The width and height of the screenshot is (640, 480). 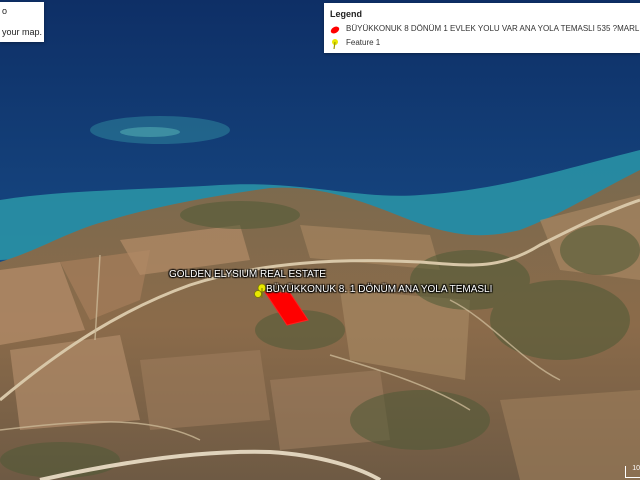 What do you see at coordinates (379, 289) in the screenshot?
I see `map-label-parcel: BÜYÜKKONUK 8. 1 DÖNÜM ANA YOLA TEMASLI` at bounding box center [379, 289].